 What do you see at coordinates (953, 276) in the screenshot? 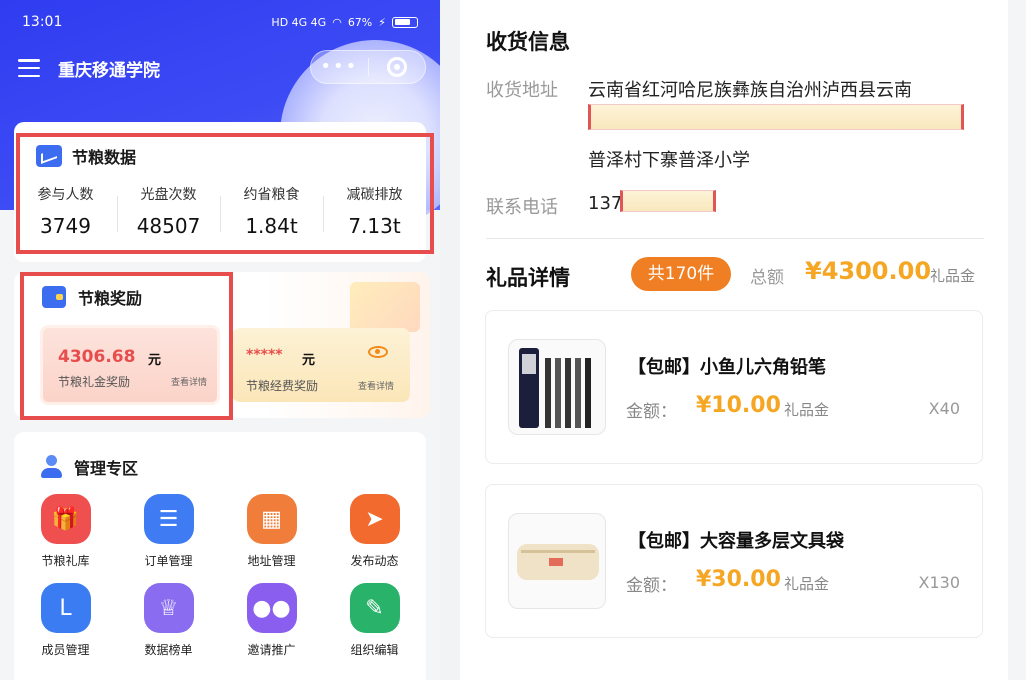
I see `total-unit: 礼品金` at bounding box center [953, 276].